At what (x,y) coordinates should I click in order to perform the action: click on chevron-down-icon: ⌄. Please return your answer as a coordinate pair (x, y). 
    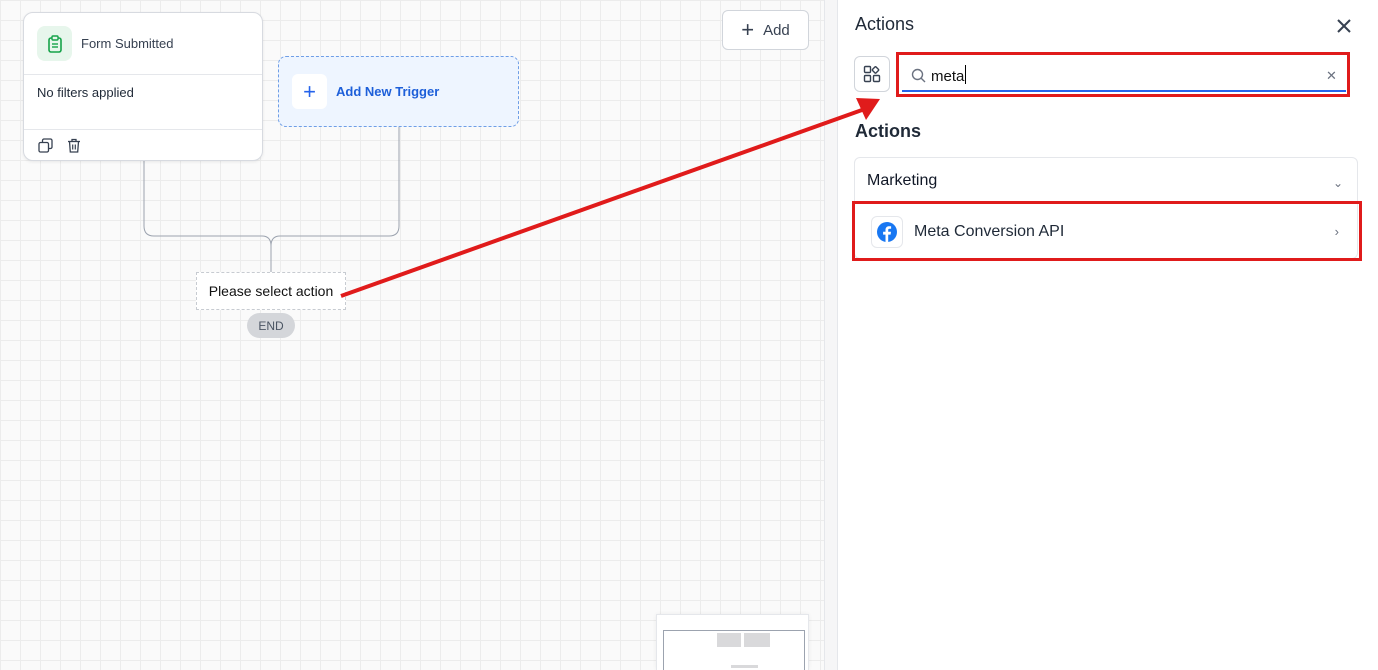
    Looking at the image, I should click on (1337, 183).